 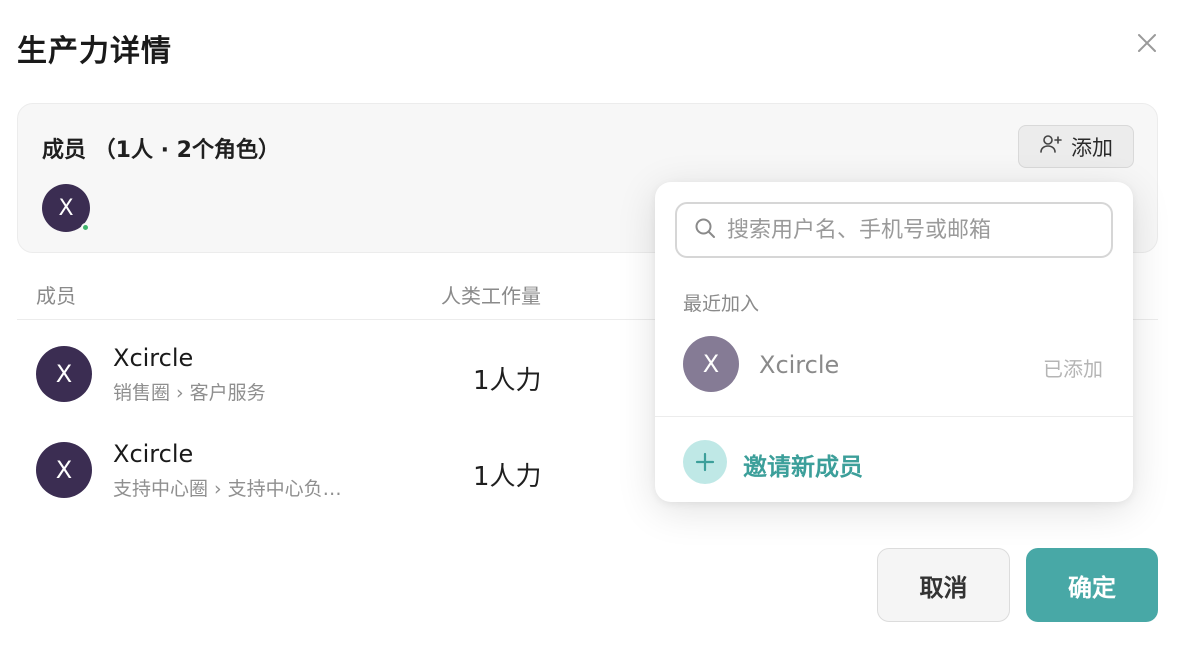 I want to click on search-icon, so click(x=705, y=230).